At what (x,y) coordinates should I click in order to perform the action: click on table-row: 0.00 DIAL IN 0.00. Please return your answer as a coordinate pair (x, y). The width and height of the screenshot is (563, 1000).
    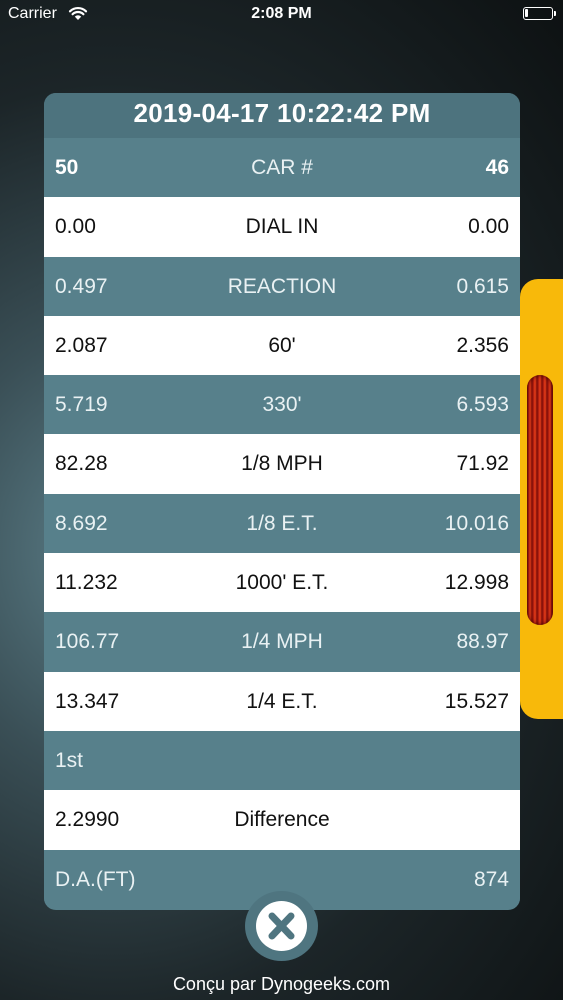
    Looking at the image, I should click on (282, 227).